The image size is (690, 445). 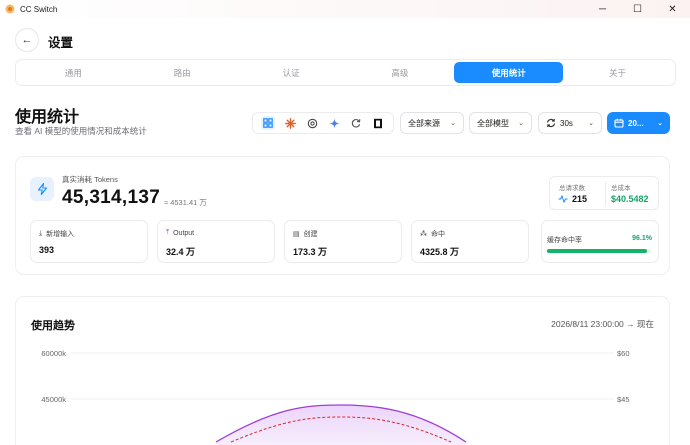 What do you see at coordinates (563, 199) in the screenshot?
I see `activity-icon` at bounding box center [563, 199].